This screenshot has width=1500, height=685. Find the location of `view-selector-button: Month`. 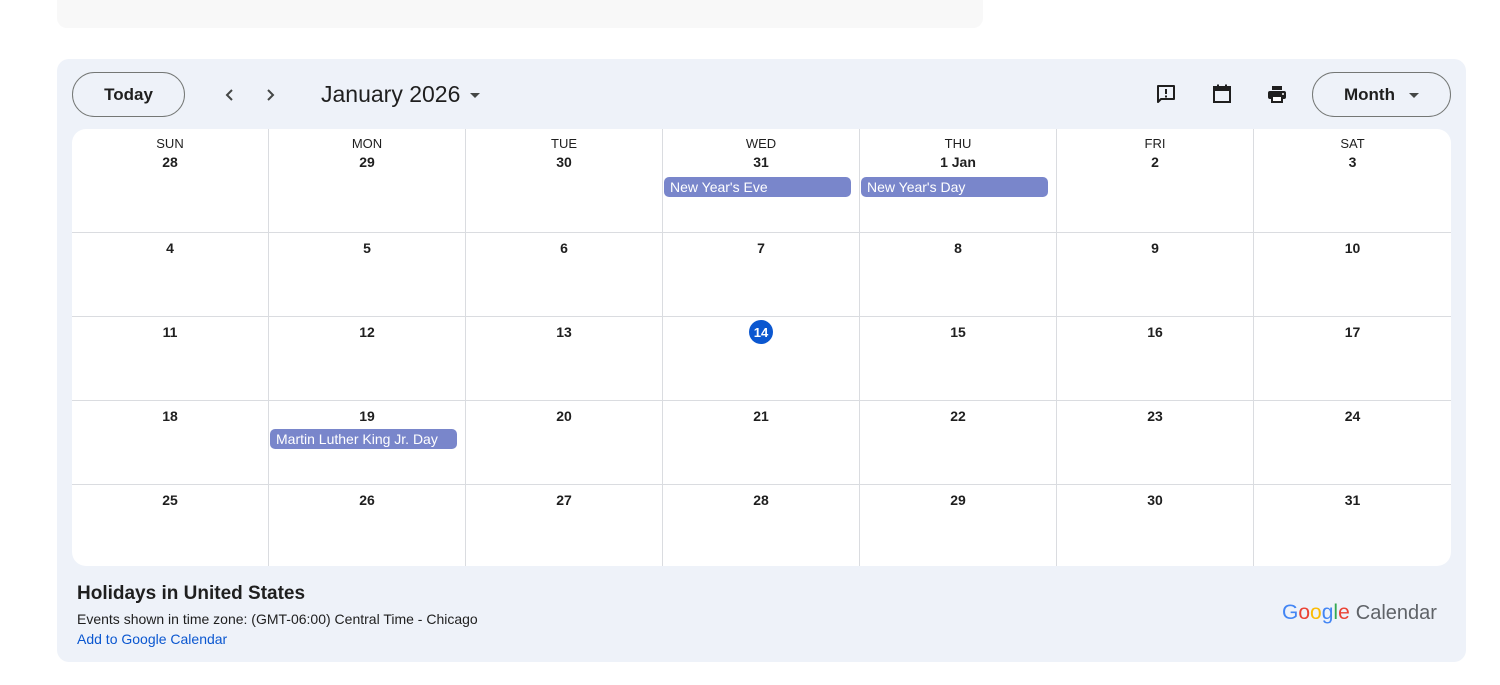

view-selector-button: Month is located at coordinates (1381, 94).